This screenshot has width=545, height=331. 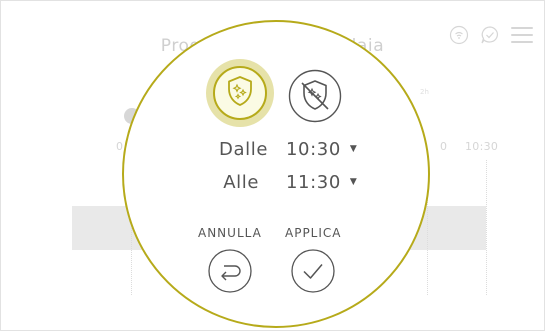 What do you see at coordinates (241, 182) in the screenshot?
I see `to-label: Alle` at bounding box center [241, 182].